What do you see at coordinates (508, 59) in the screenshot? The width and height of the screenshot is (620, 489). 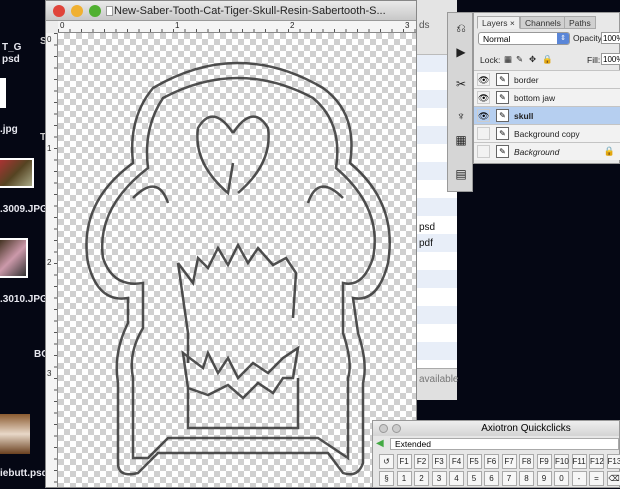 I see `lock-transparent-icon: ▦` at bounding box center [508, 59].